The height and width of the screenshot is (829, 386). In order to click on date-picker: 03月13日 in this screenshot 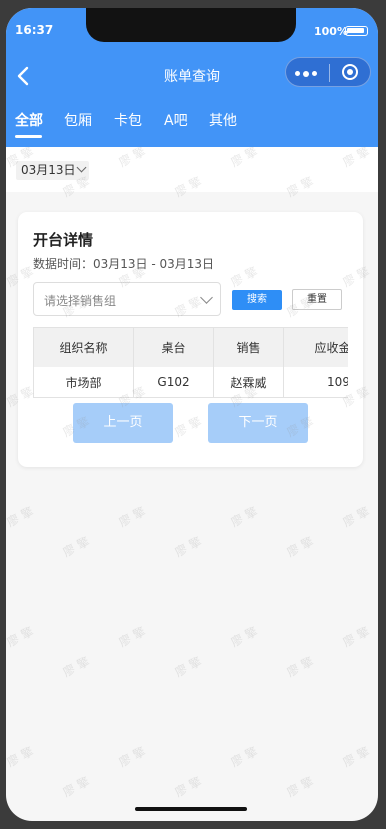, I will do `click(52, 170)`.